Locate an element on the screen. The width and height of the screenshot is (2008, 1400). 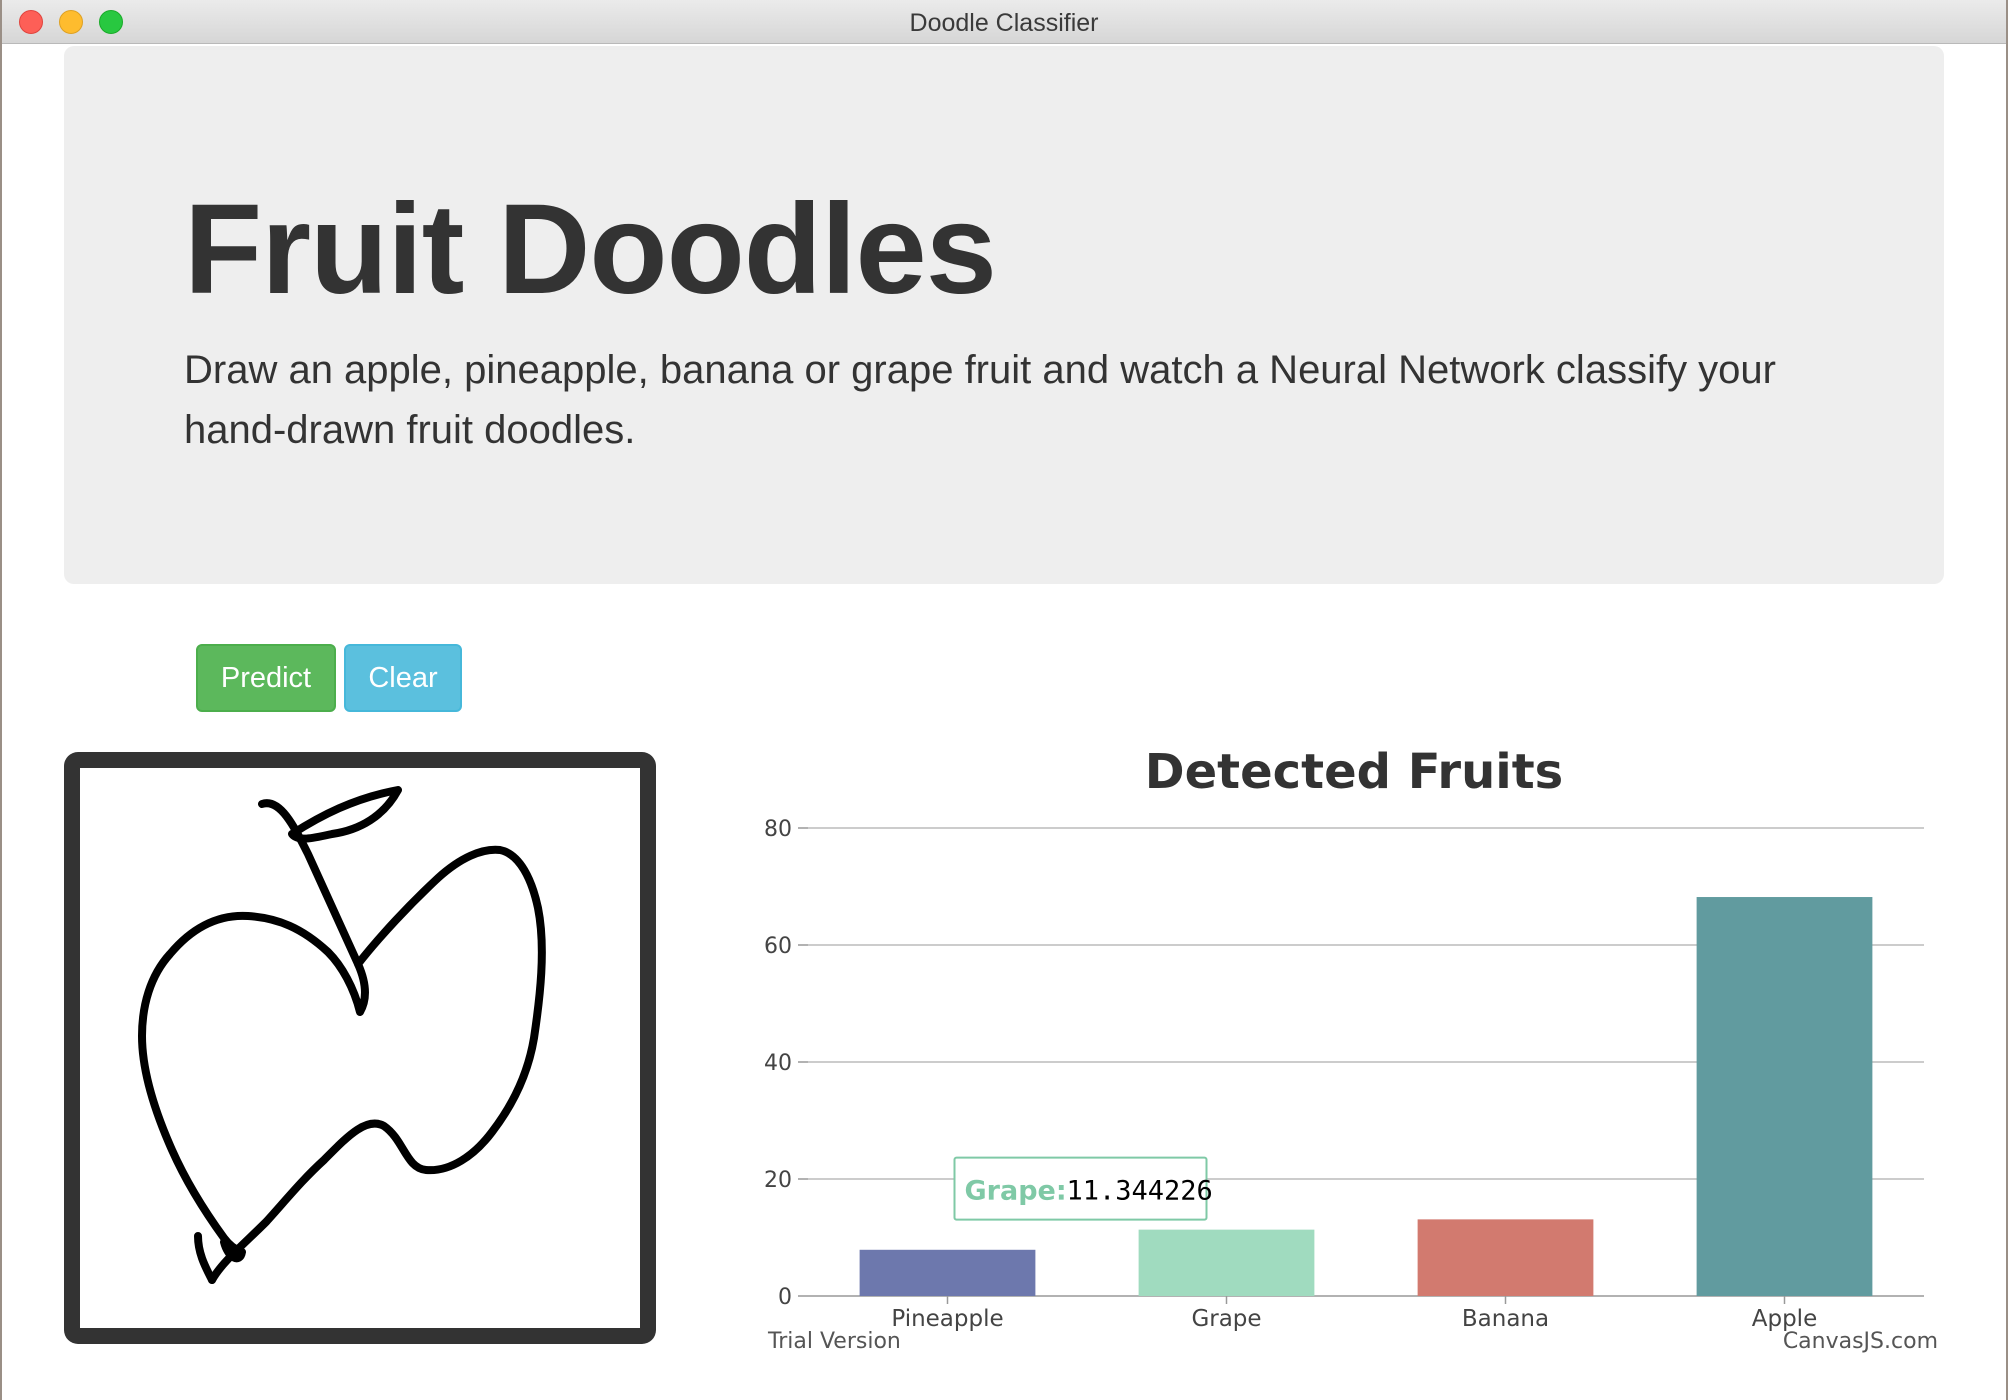
drawing-canvas is located at coordinates (360, 1048).